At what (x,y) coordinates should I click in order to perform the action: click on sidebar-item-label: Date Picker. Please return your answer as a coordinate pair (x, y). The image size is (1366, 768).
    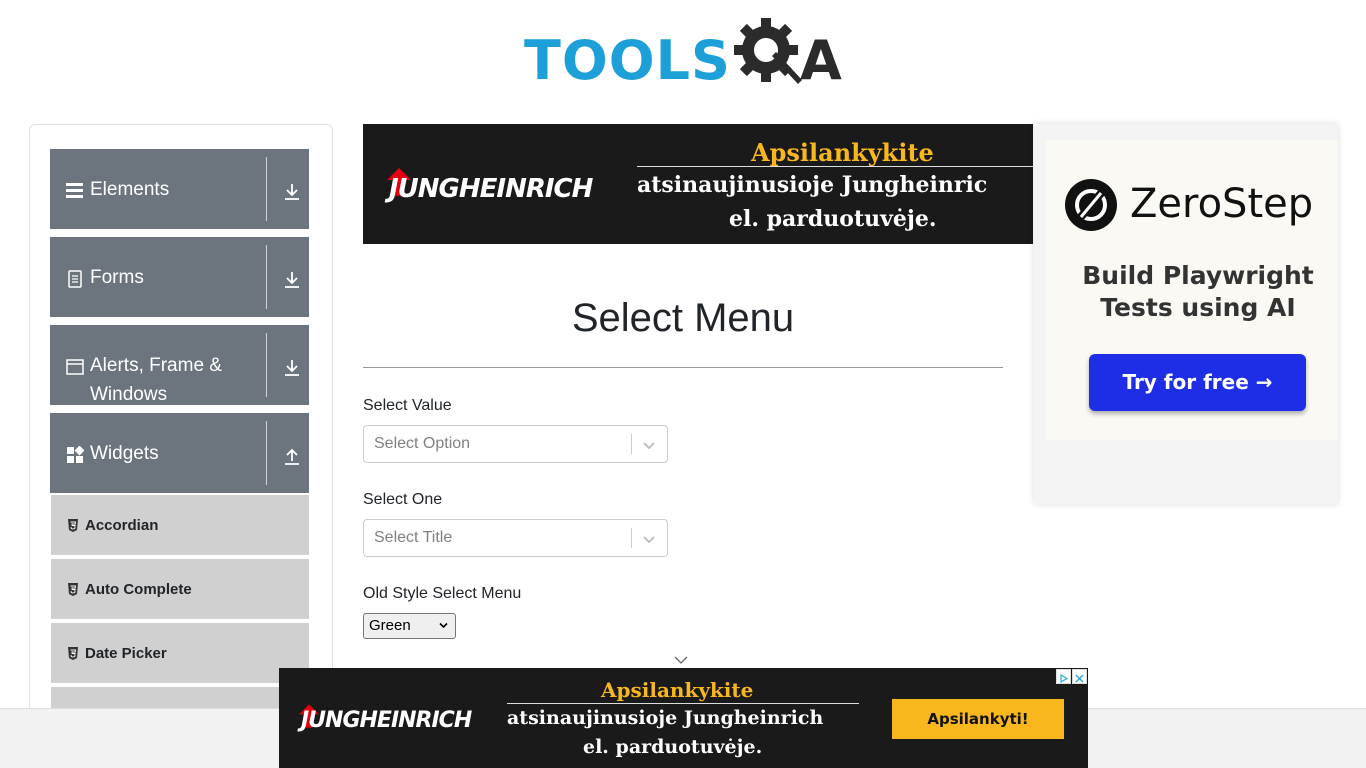
    Looking at the image, I should click on (126, 653).